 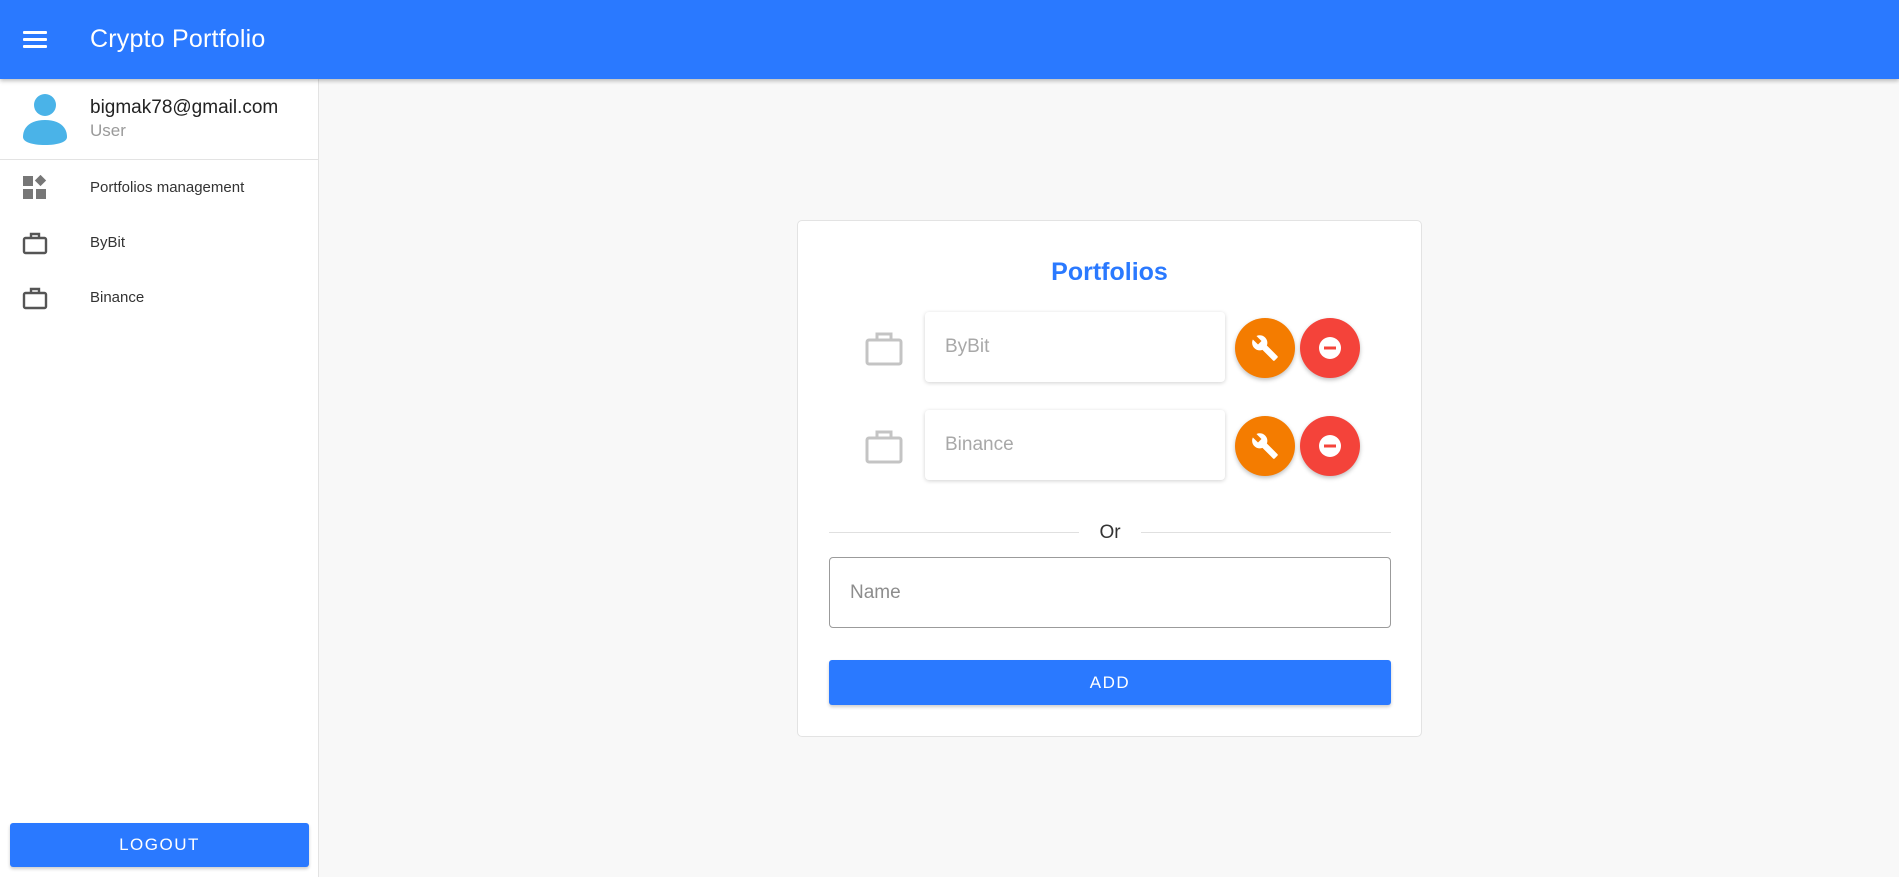 I want to click on user-role: User, so click(x=108, y=130).